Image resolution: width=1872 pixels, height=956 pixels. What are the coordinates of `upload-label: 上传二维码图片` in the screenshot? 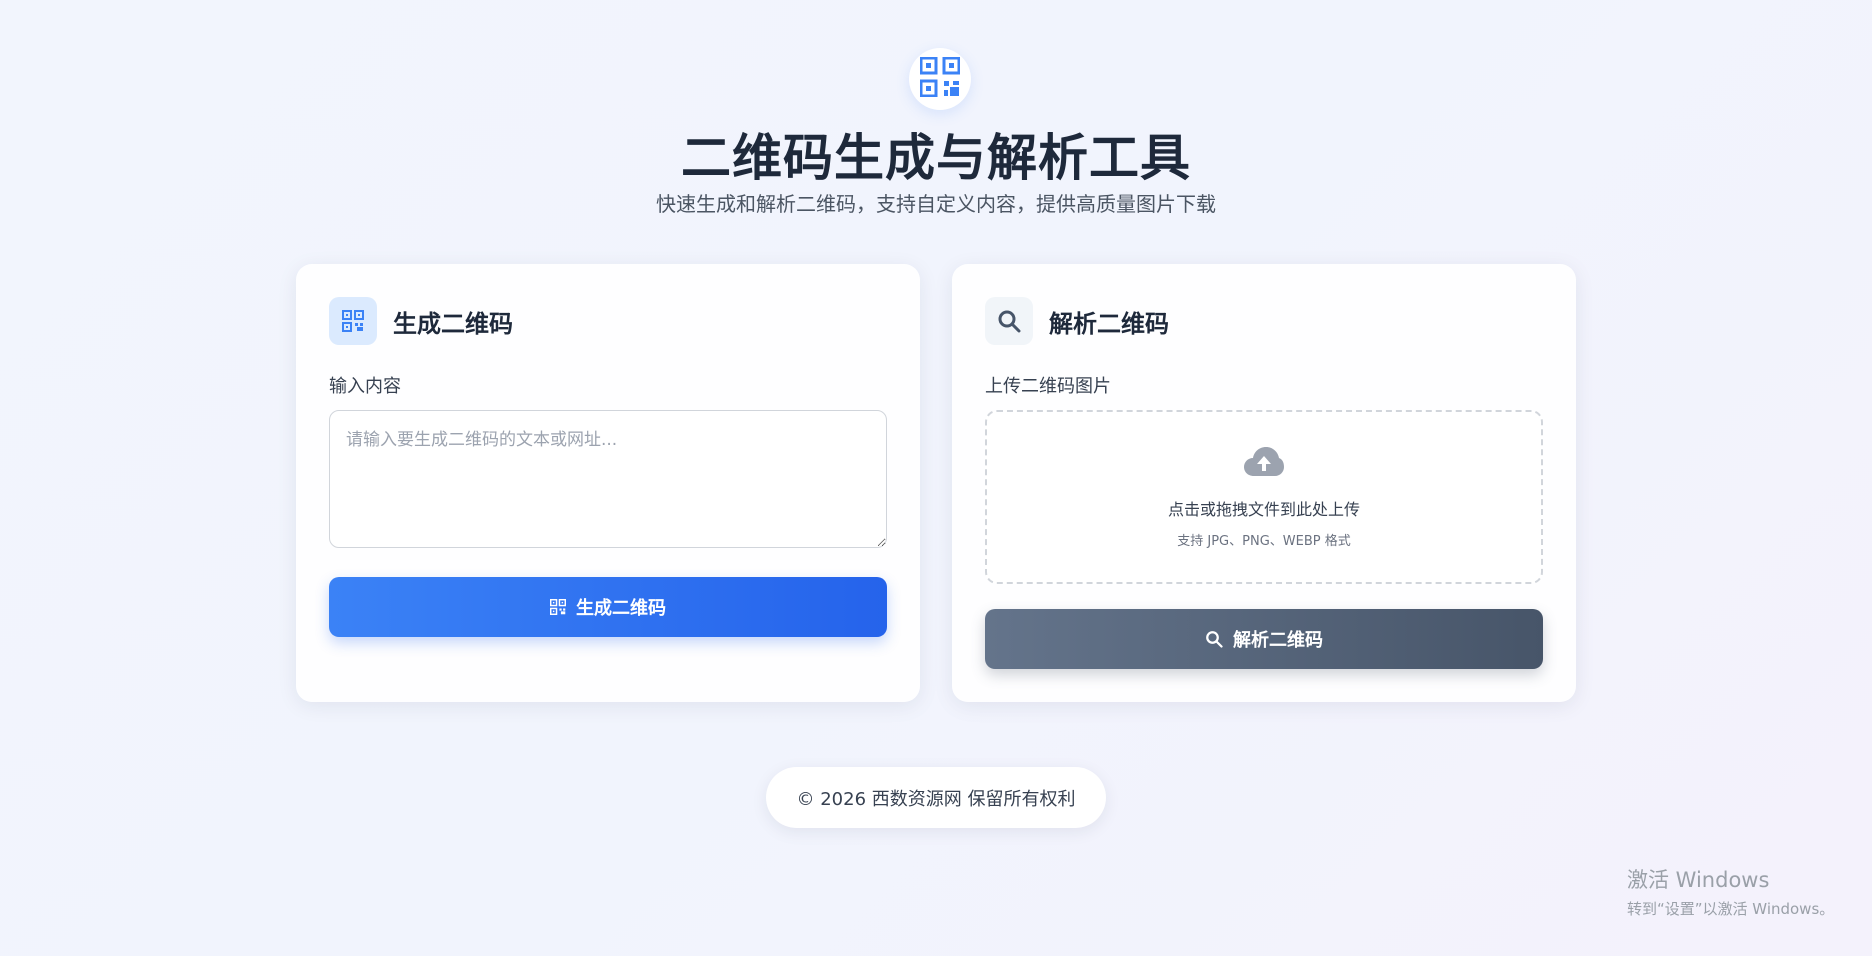 It's located at (1048, 386).